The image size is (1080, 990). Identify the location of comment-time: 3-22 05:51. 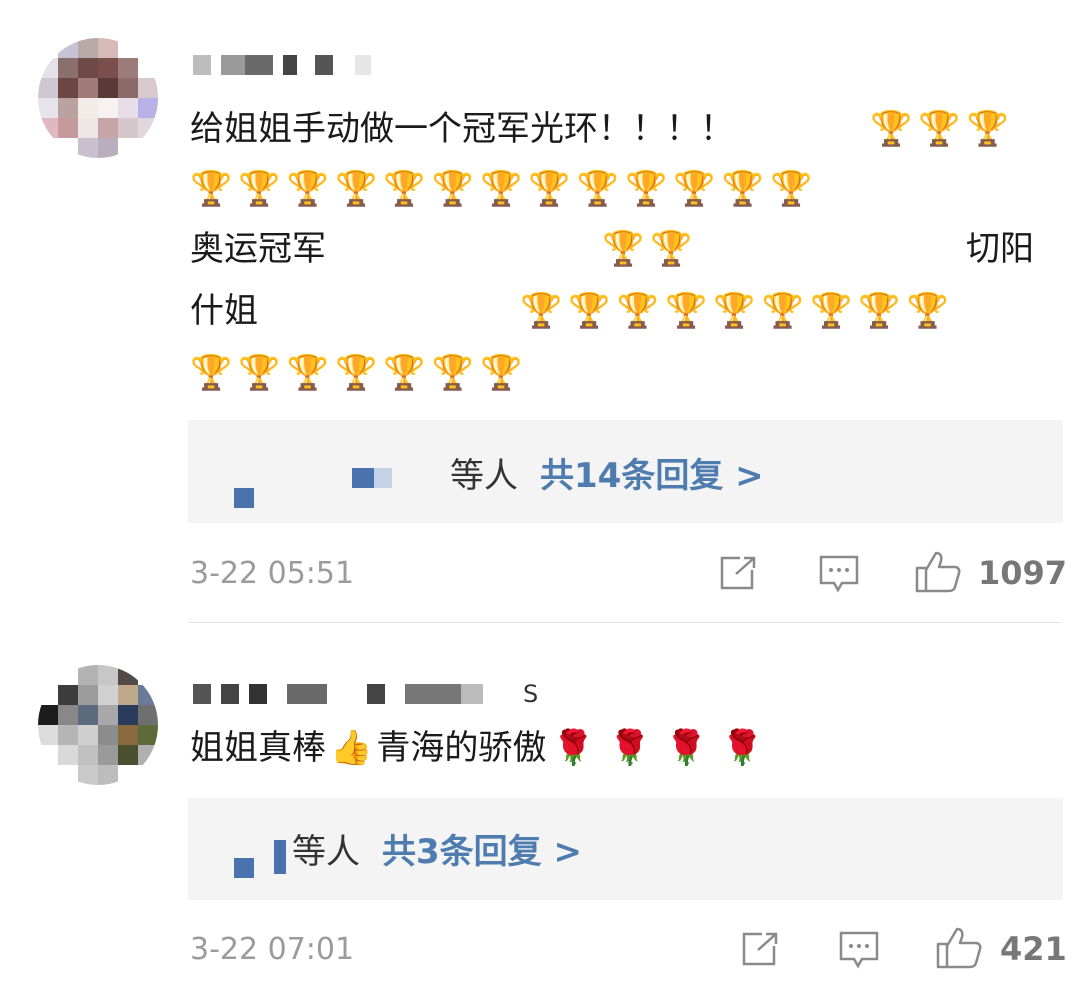
(272, 573).